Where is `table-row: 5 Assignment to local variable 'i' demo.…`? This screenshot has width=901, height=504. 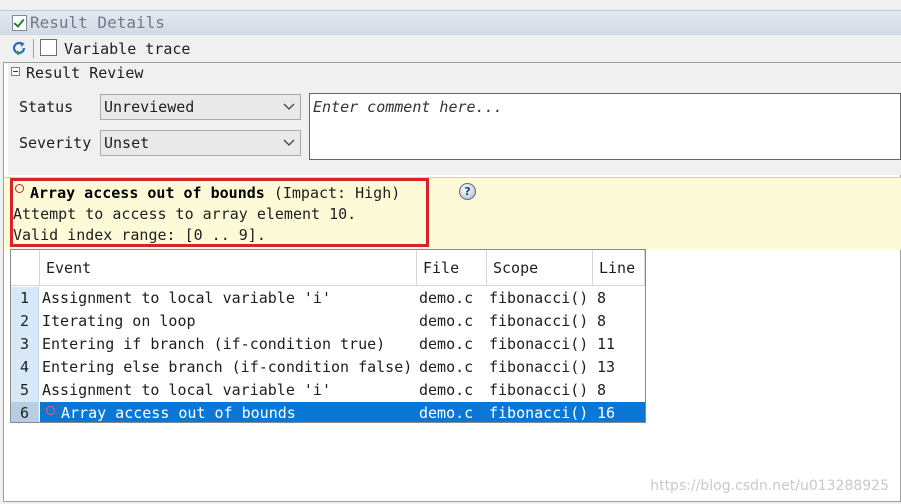
table-row: 5 Assignment to local variable 'i' demo.… is located at coordinates (328, 390).